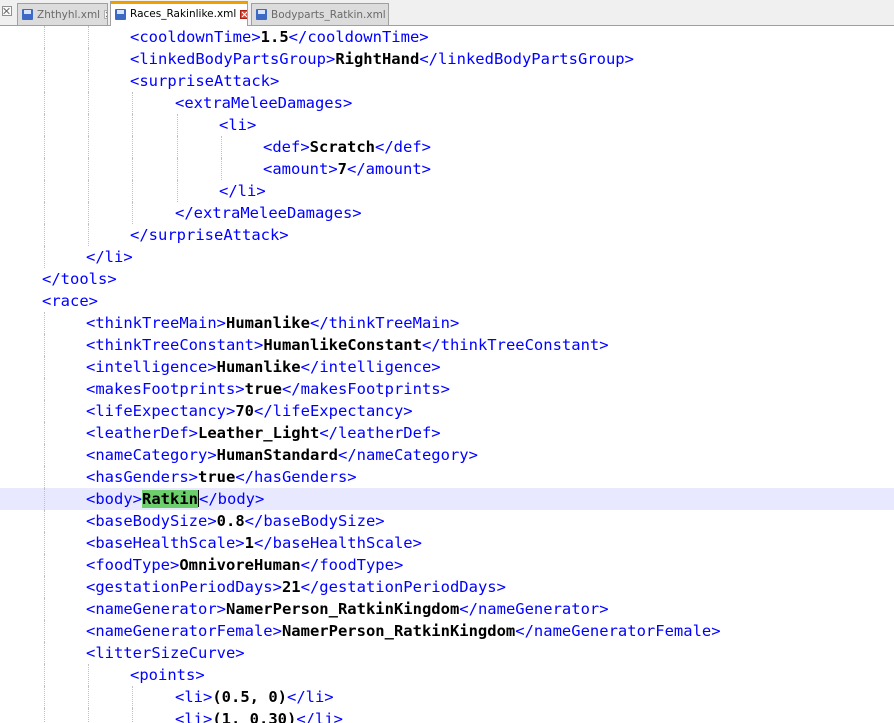 This screenshot has height=723, width=894. Describe the element at coordinates (526, 59) in the screenshot. I see `close-tag: </linkedBodyPartsGroup>` at that location.